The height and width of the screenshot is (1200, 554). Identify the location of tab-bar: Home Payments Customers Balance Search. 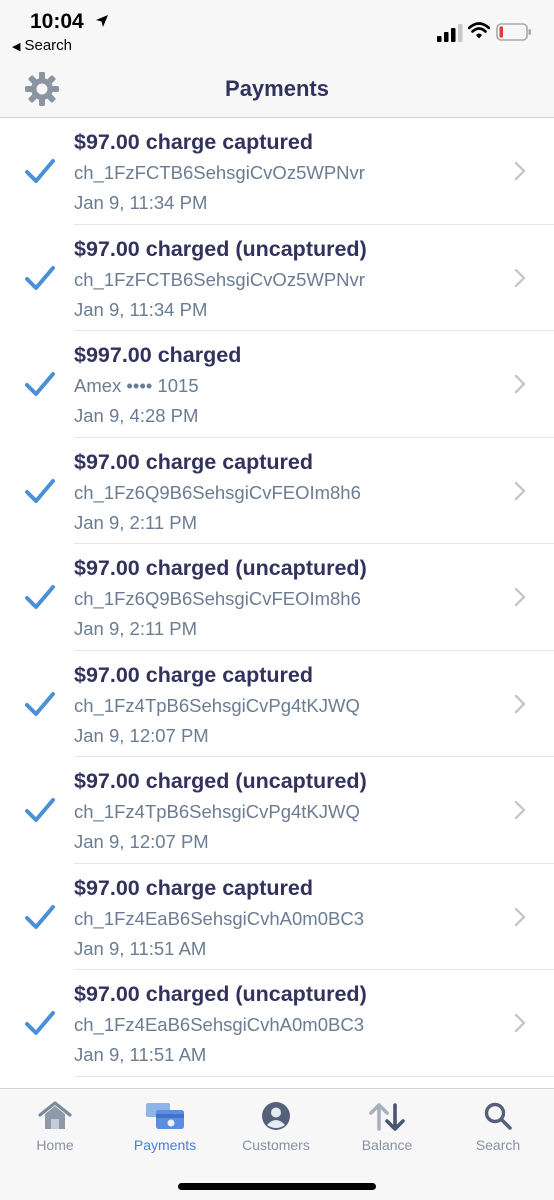
(277, 1144).